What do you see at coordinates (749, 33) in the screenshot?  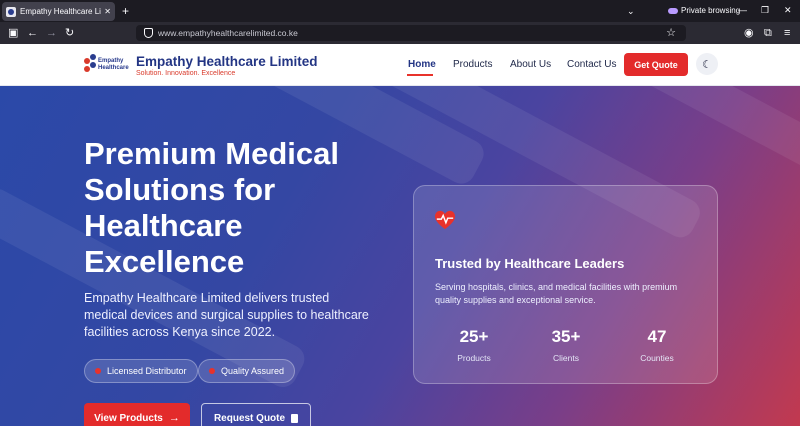 I see `account-icon: ◉` at bounding box center [749, 33].